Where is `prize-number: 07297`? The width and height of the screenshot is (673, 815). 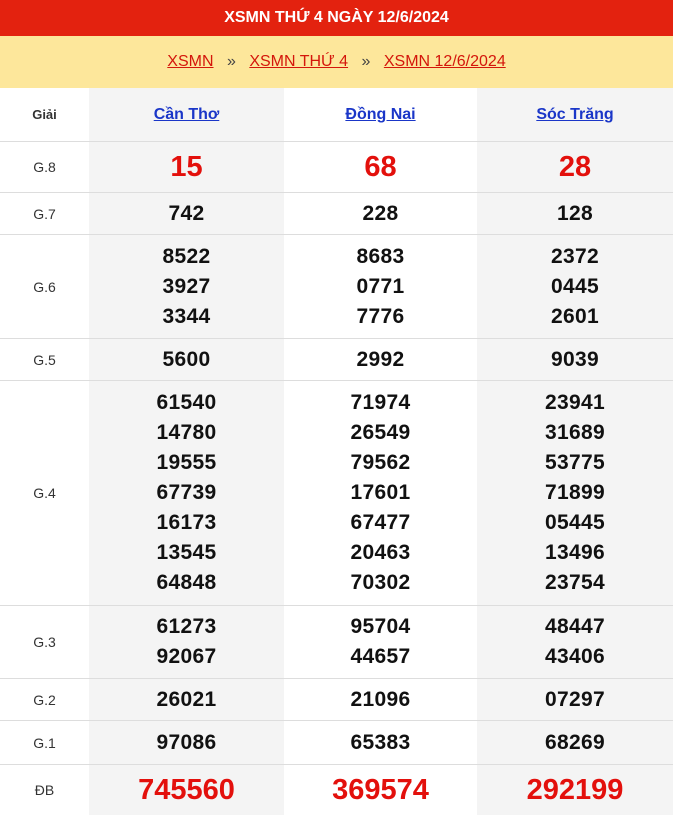
prize-number: 07297 is located at coordinates (575, 699).